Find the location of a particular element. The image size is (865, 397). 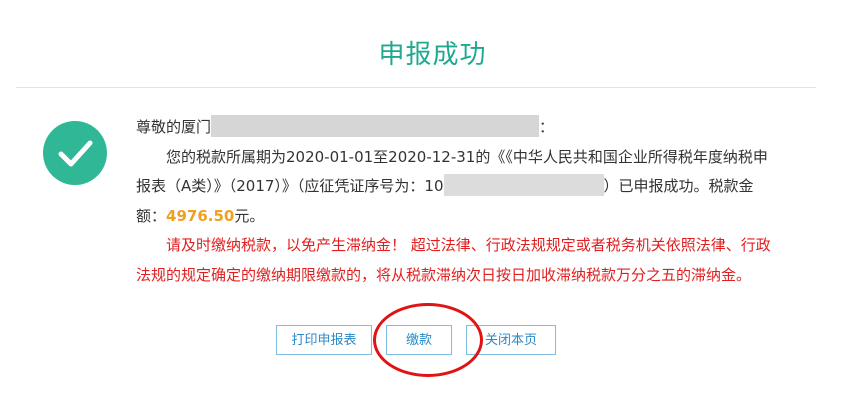

redacted-taxpayer-name is located at coordinates (375, 126).